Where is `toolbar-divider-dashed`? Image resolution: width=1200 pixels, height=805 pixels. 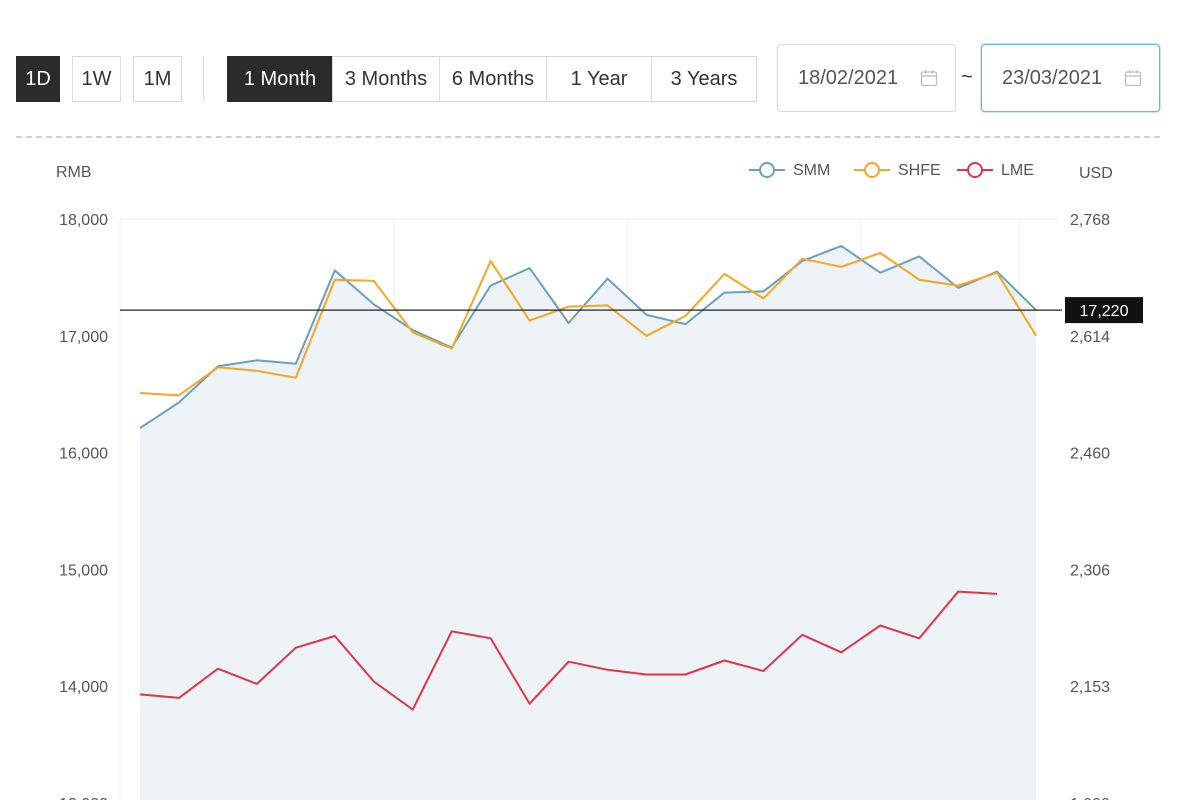 toolbar-divider-dashed is located at coordinates (588, 137).